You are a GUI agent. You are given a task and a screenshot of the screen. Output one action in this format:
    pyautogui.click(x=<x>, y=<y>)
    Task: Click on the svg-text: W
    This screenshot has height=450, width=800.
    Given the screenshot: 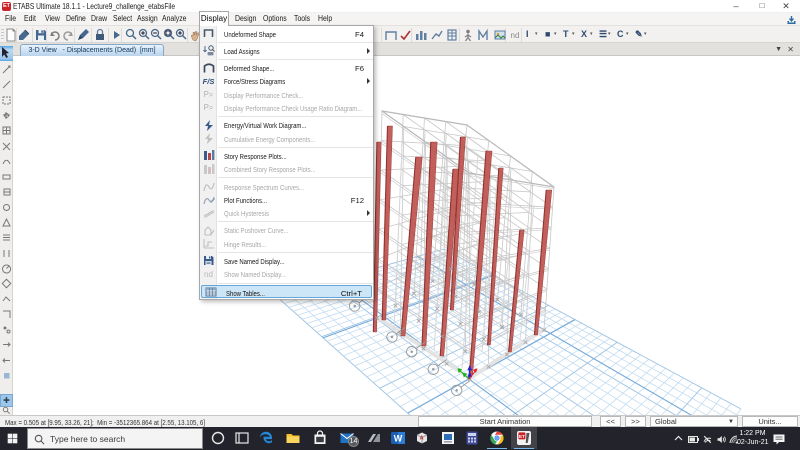 What is the action you would take?
    pyautogui.click(x=398, y=439)
    